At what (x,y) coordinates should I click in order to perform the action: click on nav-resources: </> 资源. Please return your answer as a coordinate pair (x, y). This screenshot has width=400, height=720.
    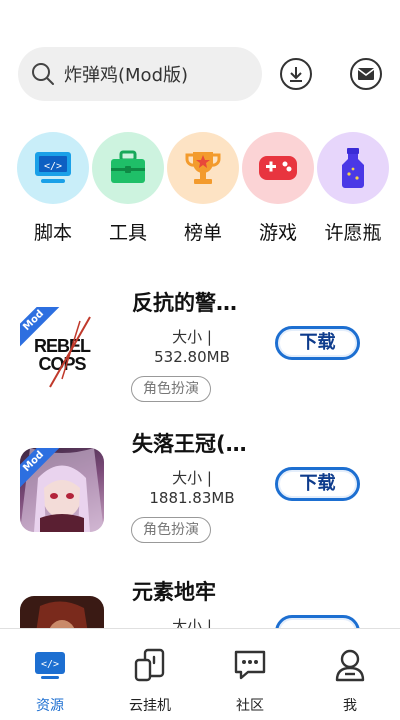
    Looking at the image, I should click on (50, 681).